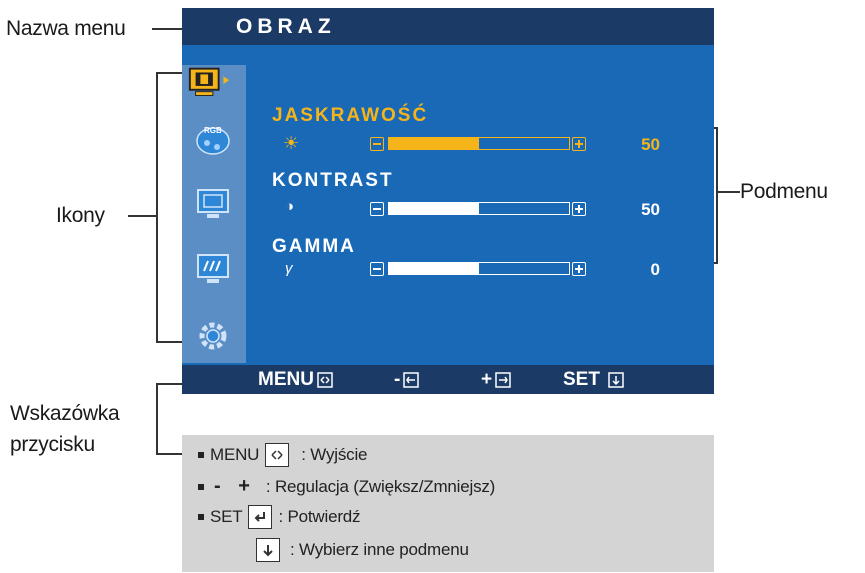 This screenshot has height=573, width=865. Describe the element at coordinates (581, 379) in the screenshot. I see `footer-set-label: SET` at that location.